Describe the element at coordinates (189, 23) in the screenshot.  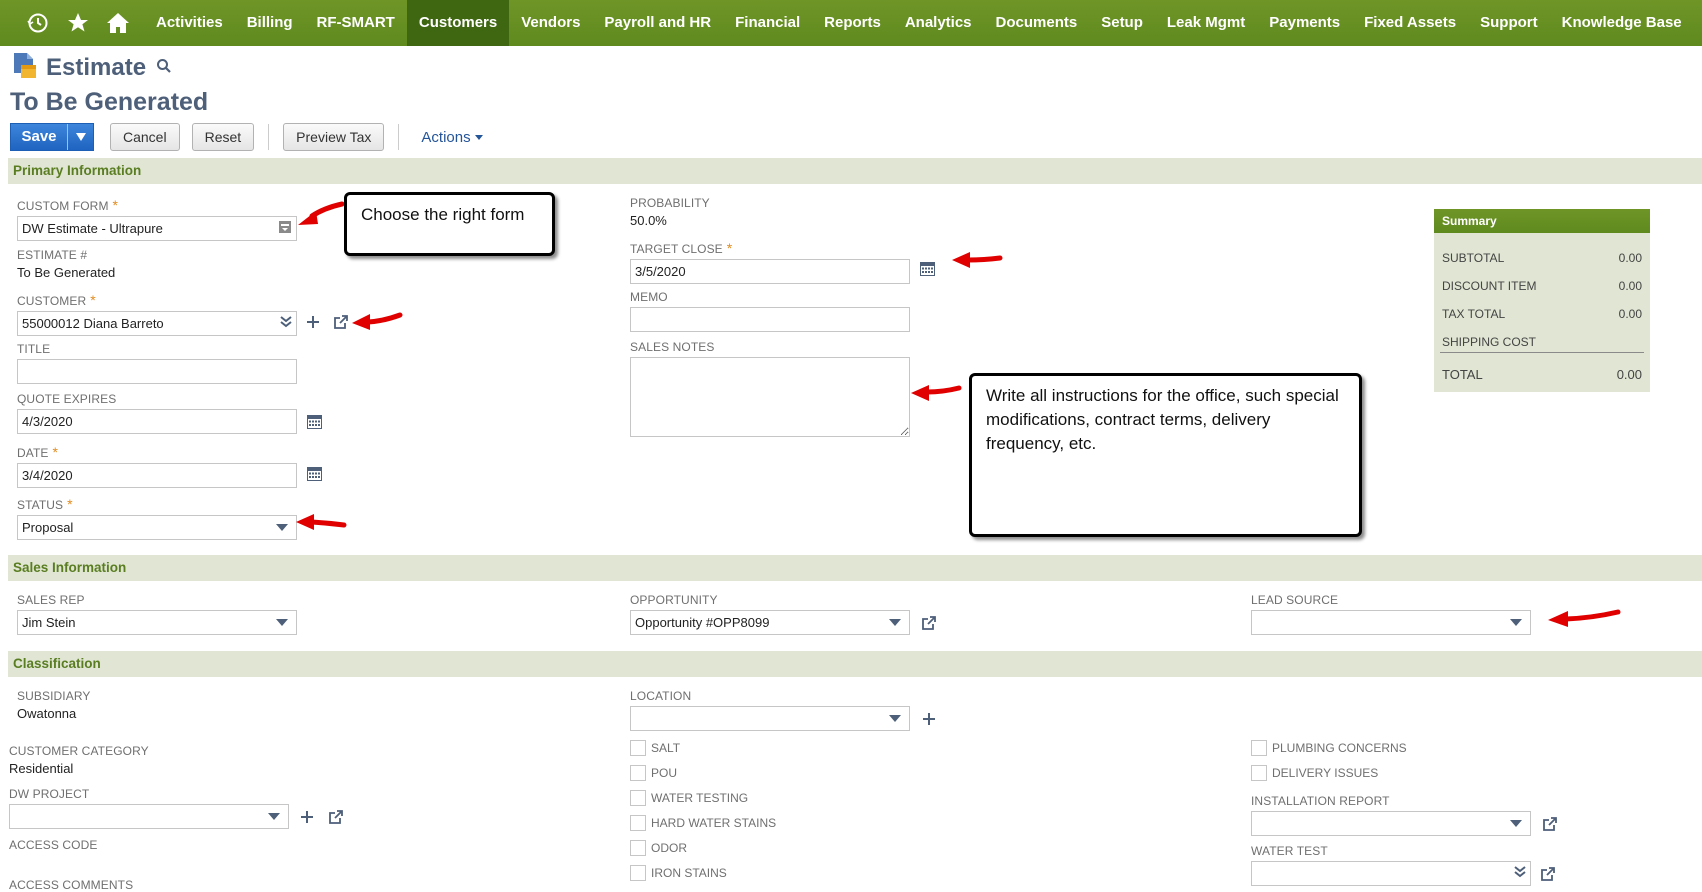
I see `nav-activities: Activities` at that location.